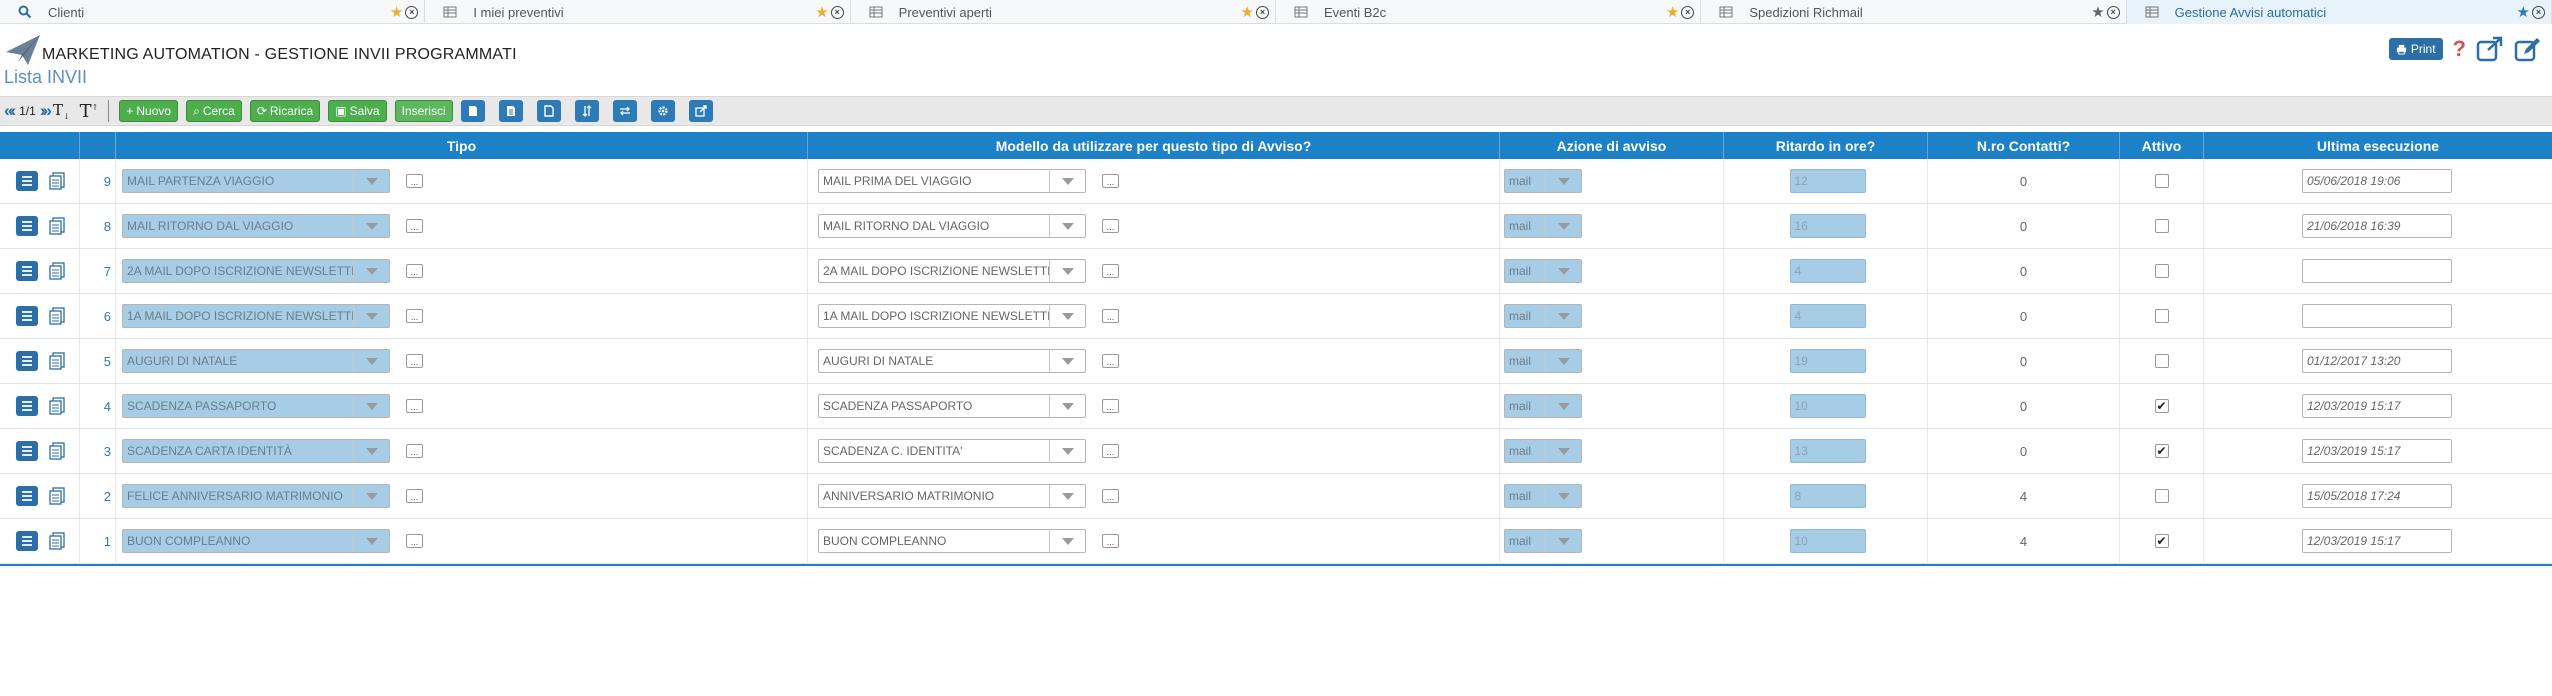  What do you see at coordinates (256, 361) in the screenshot?
I see `tipo-select: AUGURI DI NATALE` at bounding box center [256, 361].